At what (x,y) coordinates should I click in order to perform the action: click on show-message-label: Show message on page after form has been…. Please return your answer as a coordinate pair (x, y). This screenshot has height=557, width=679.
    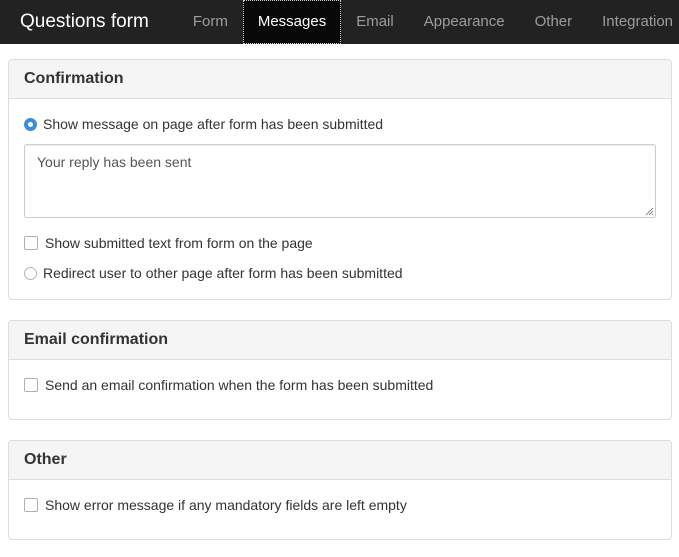
    Looking at the image, I should click on (213, 124).